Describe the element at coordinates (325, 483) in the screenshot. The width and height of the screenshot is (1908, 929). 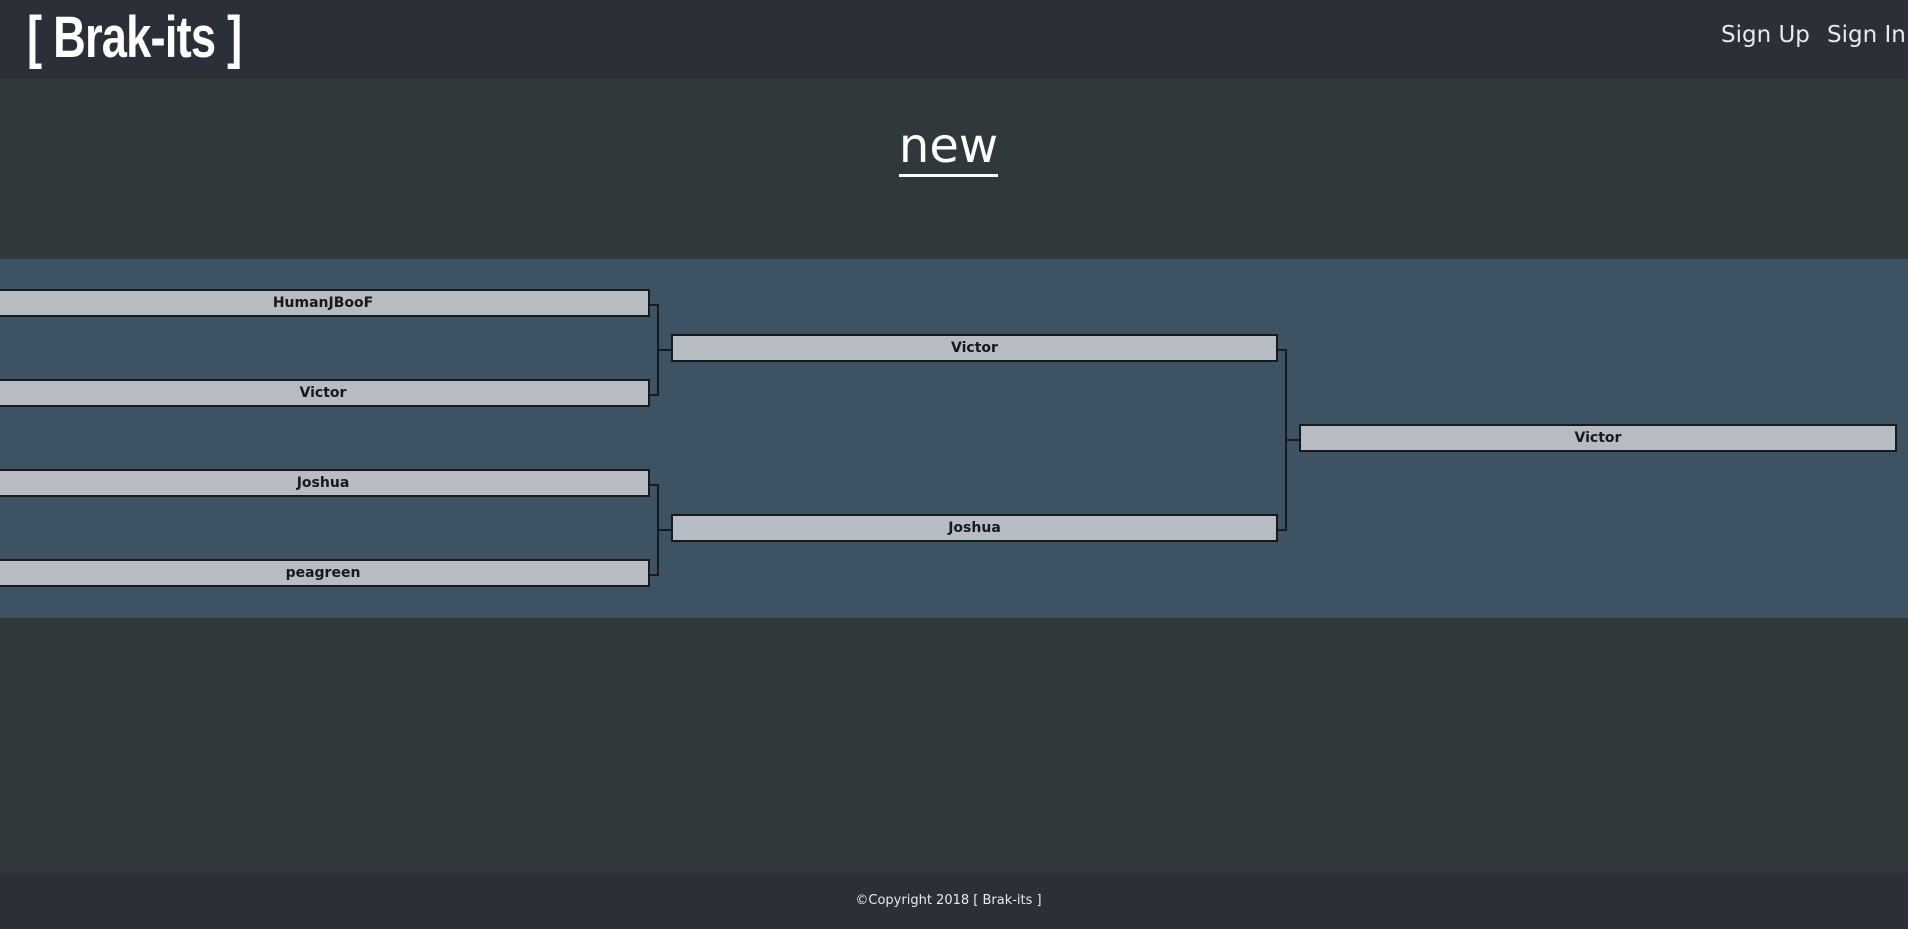
I see `bracket-slot-r1-3: Joshua` at that location.